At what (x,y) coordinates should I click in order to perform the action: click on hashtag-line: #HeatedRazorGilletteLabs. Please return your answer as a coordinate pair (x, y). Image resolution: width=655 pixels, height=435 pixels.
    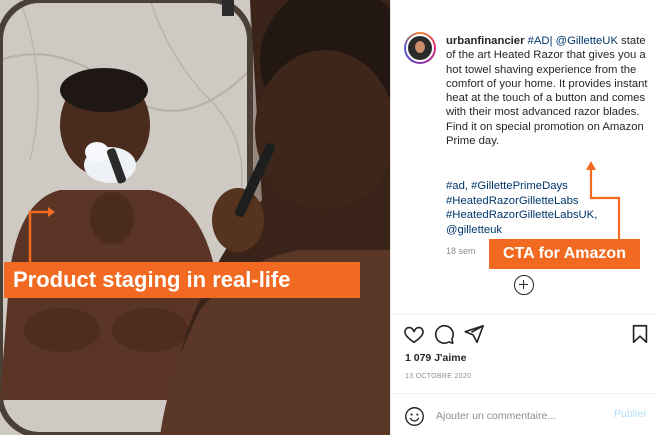
    Looking at the image, I should click on (548, 201).